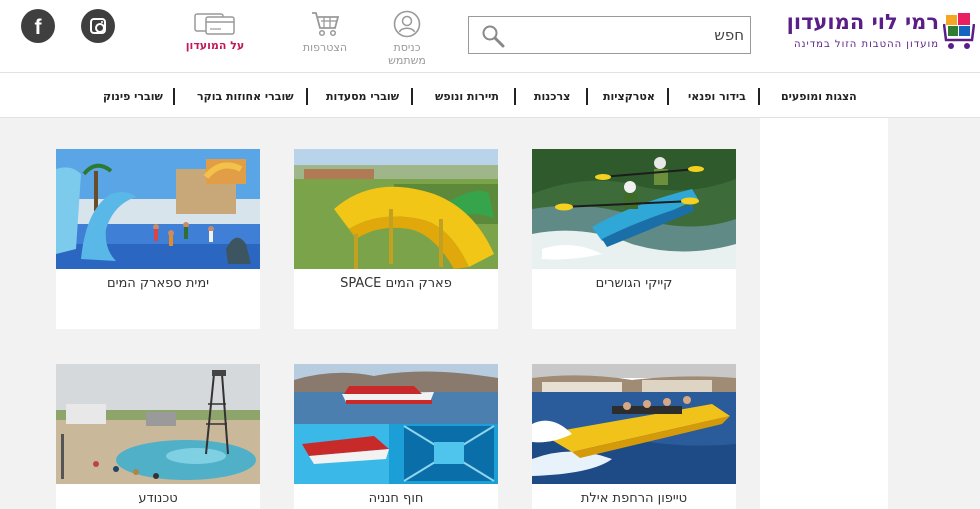 The image size is (980, 509). What do you see at coordinates (325, 47) in the screenshot?
I see `signup-label: הצטרפות` at bounding box center [325, 47].